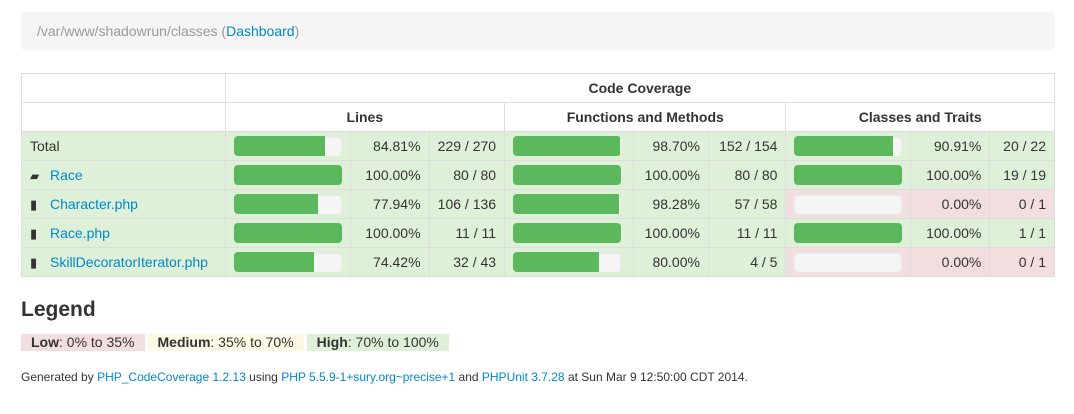  What do you see at coordinates (297, 31) in the screenshot?
I see `breadcrumb-close-paren: )` at bounding box center [297, 31].